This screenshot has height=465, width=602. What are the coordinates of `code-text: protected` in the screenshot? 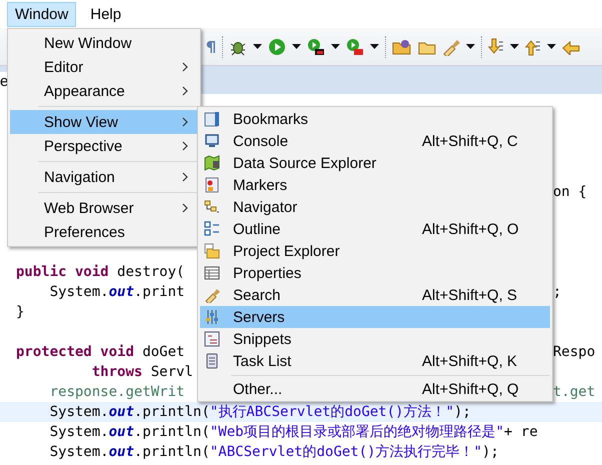 It's located at (54, 352).